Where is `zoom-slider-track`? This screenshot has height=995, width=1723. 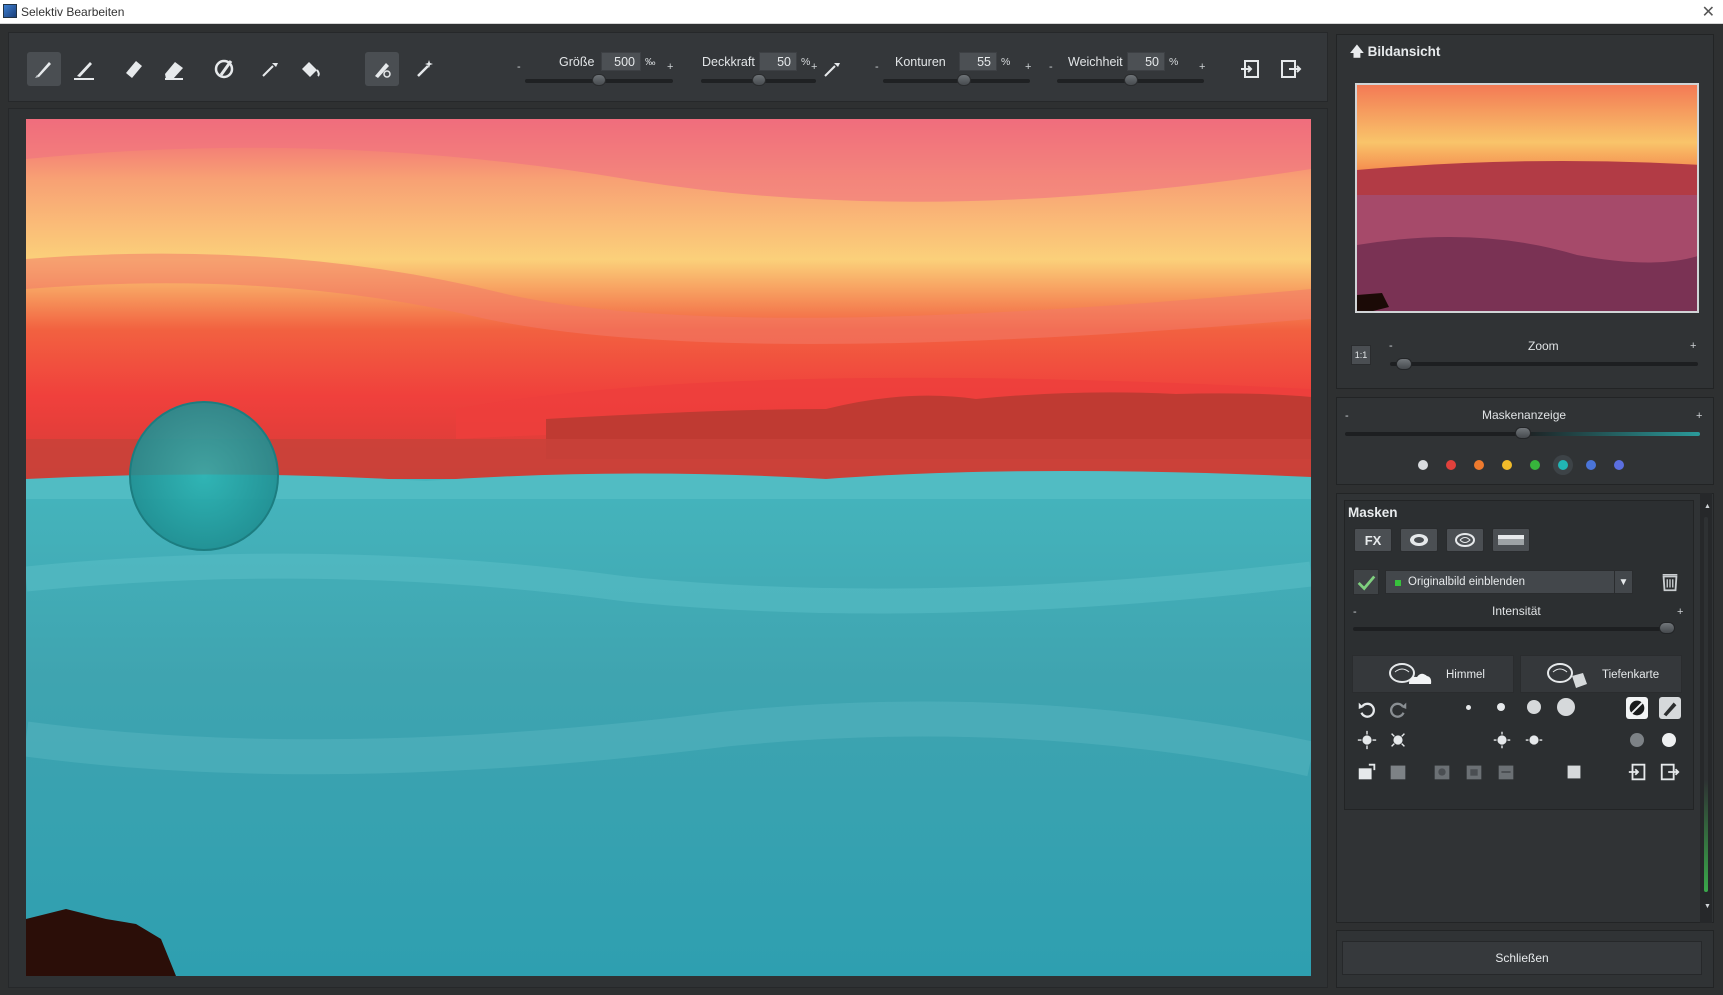
zoom-slider-track is located at coordinates (1544, 364).